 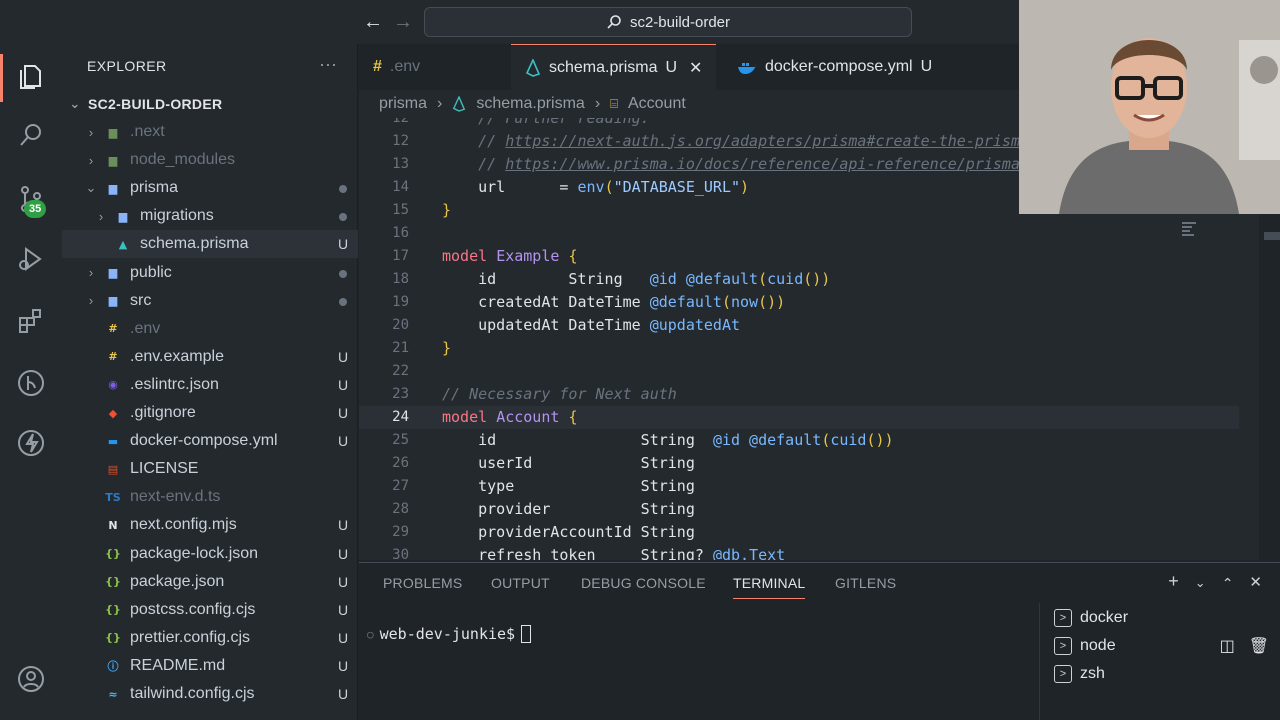 I want to click on tab-problems: PROBLEMS, so click(x=422, y=583).